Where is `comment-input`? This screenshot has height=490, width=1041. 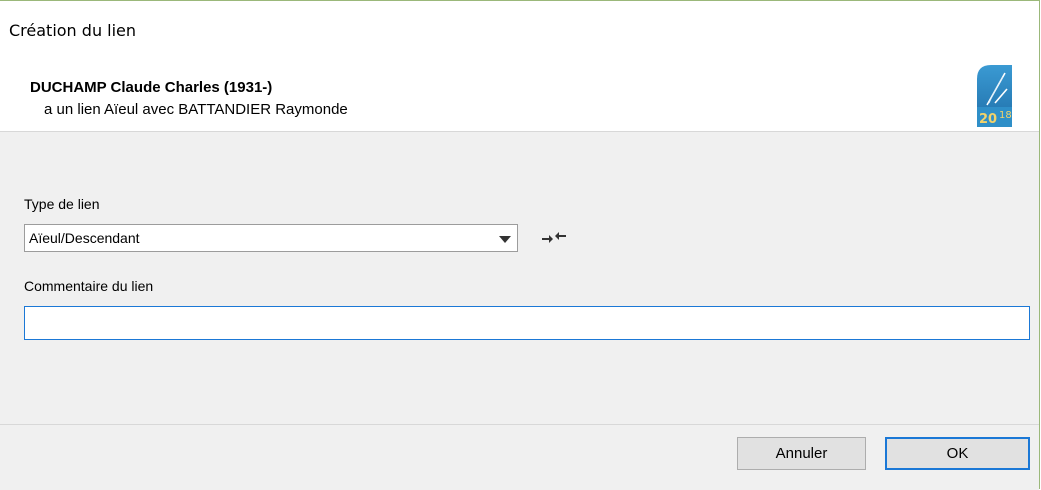 comment-input is located at coordinates (527, 323).